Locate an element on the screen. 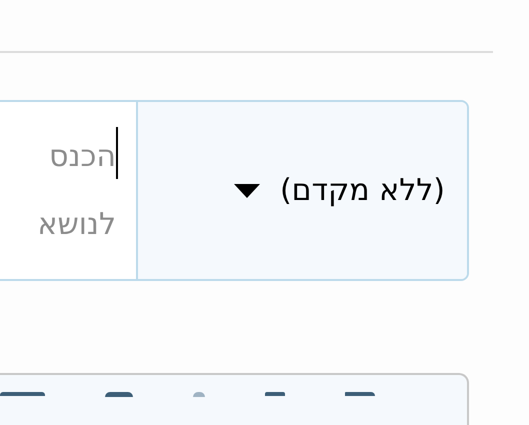 The height and width of the screenshot is (425, 529). placeholder-text: הכנס לנושא is located at coordinates (76, 191).